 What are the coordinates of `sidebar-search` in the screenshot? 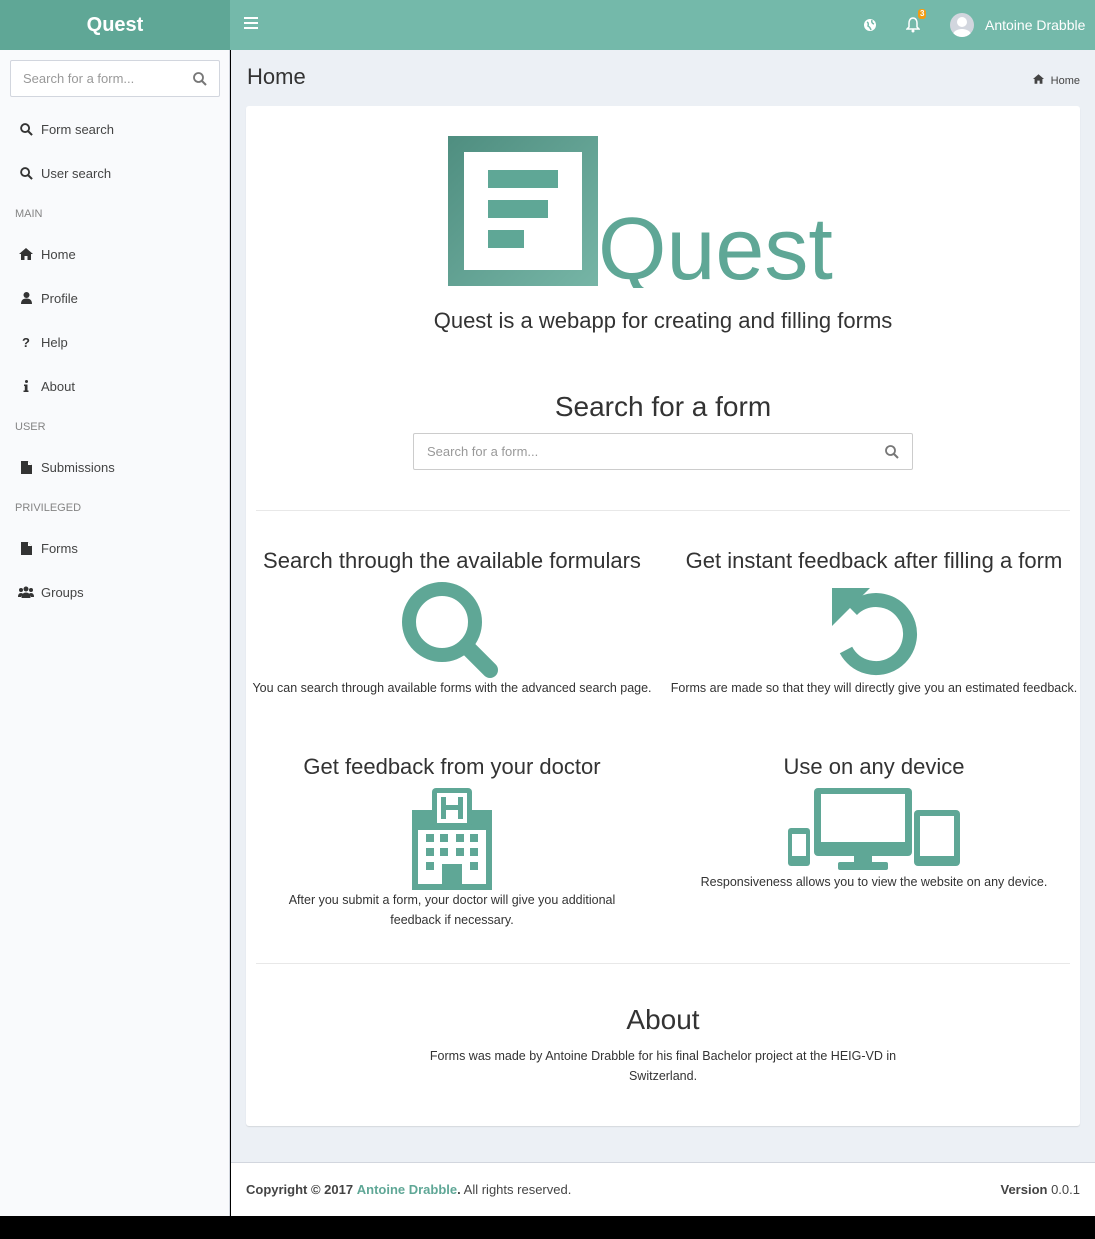 It's located at (115, 78).